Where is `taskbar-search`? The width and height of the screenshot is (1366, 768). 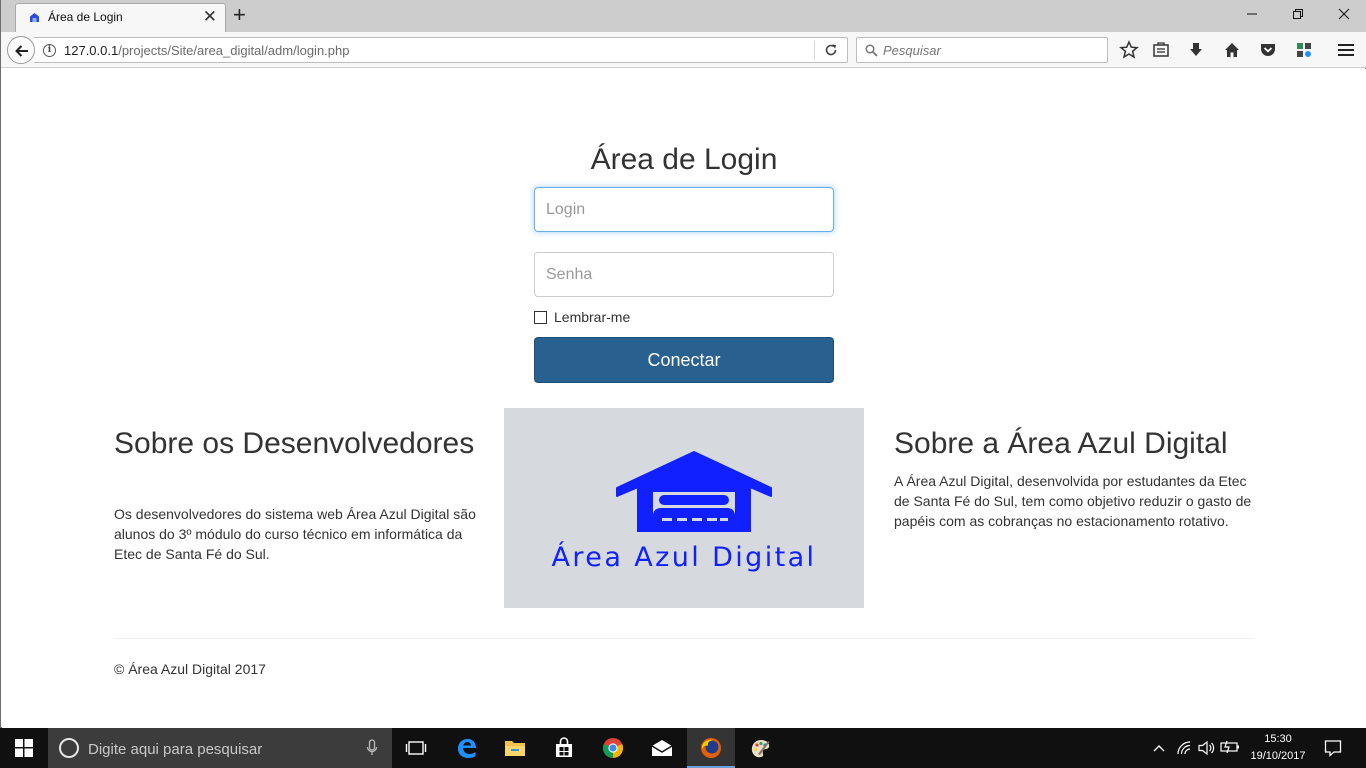 taskbar-search is located at coordinates (220, 748).